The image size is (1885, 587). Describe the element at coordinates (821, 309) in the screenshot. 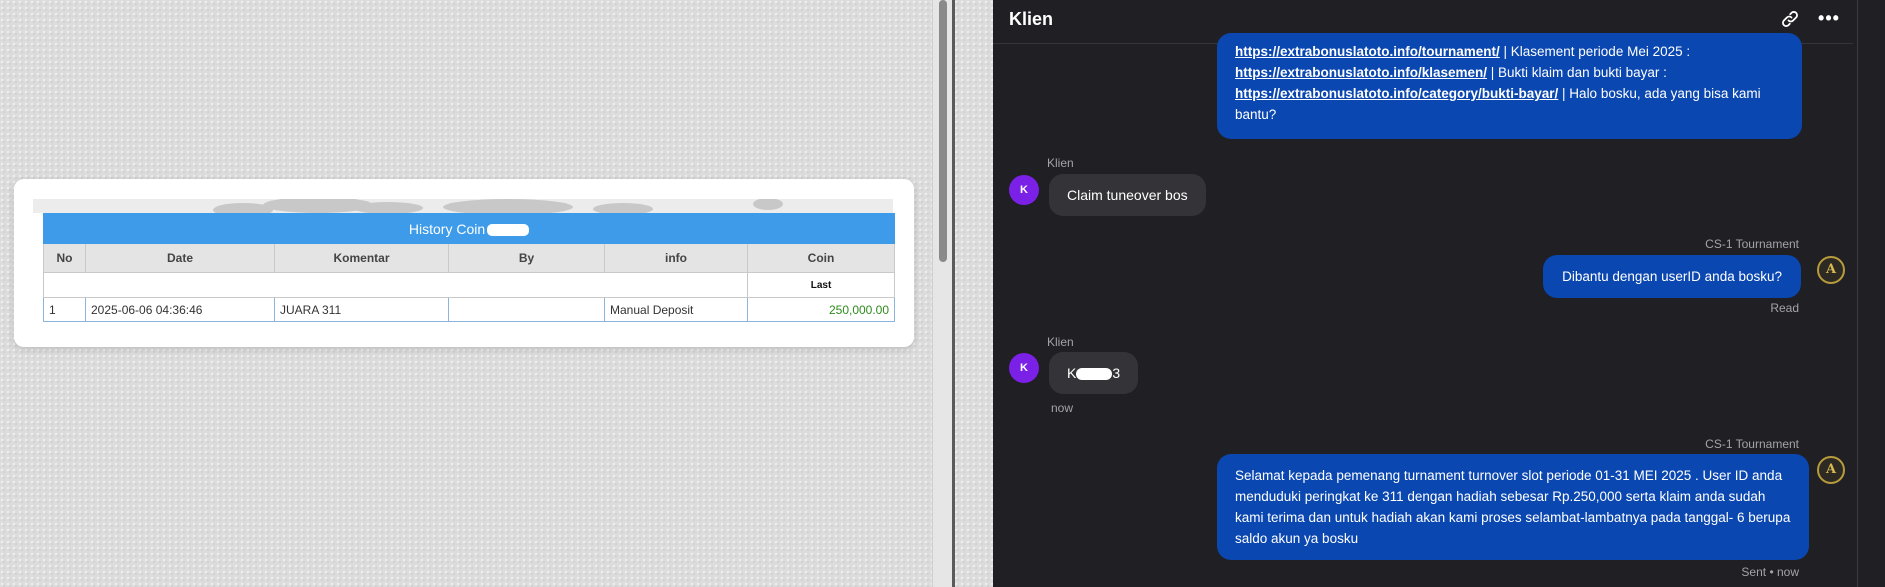

I see `cell-coin: 250,000.00` at that location.